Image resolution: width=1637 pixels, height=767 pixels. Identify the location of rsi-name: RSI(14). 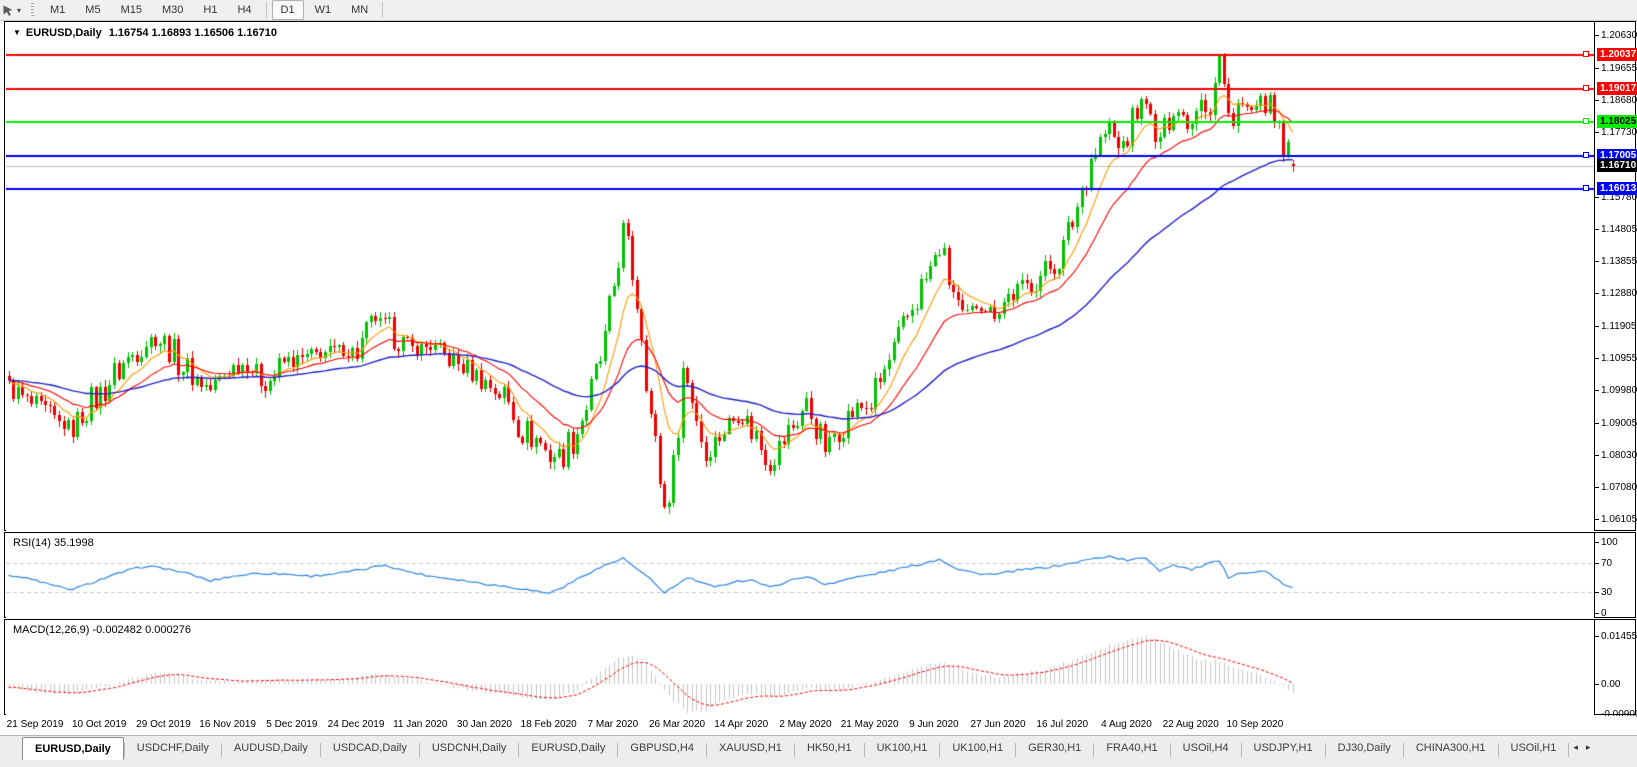
(32, 543).